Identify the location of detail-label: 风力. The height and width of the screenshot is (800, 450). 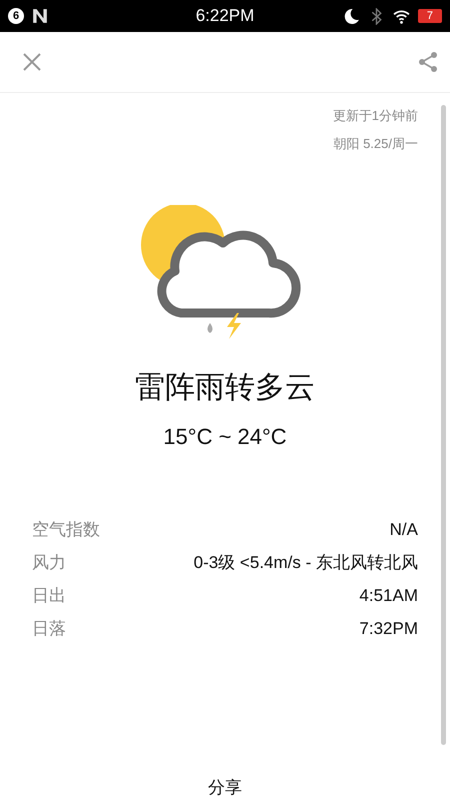
(49, 563).